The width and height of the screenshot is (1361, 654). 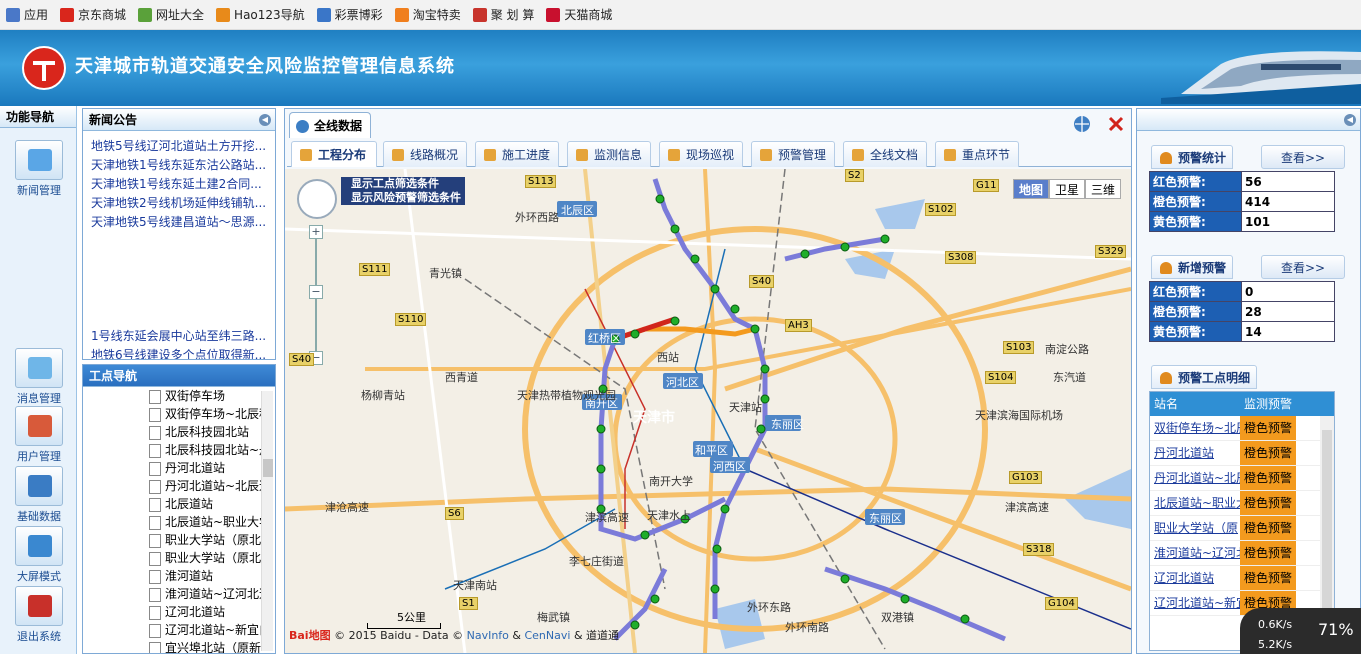 What do you see at coordinates (711, 450) in the screenshot?
I see `map-label: 和平区` at bounding box center [711, 450].